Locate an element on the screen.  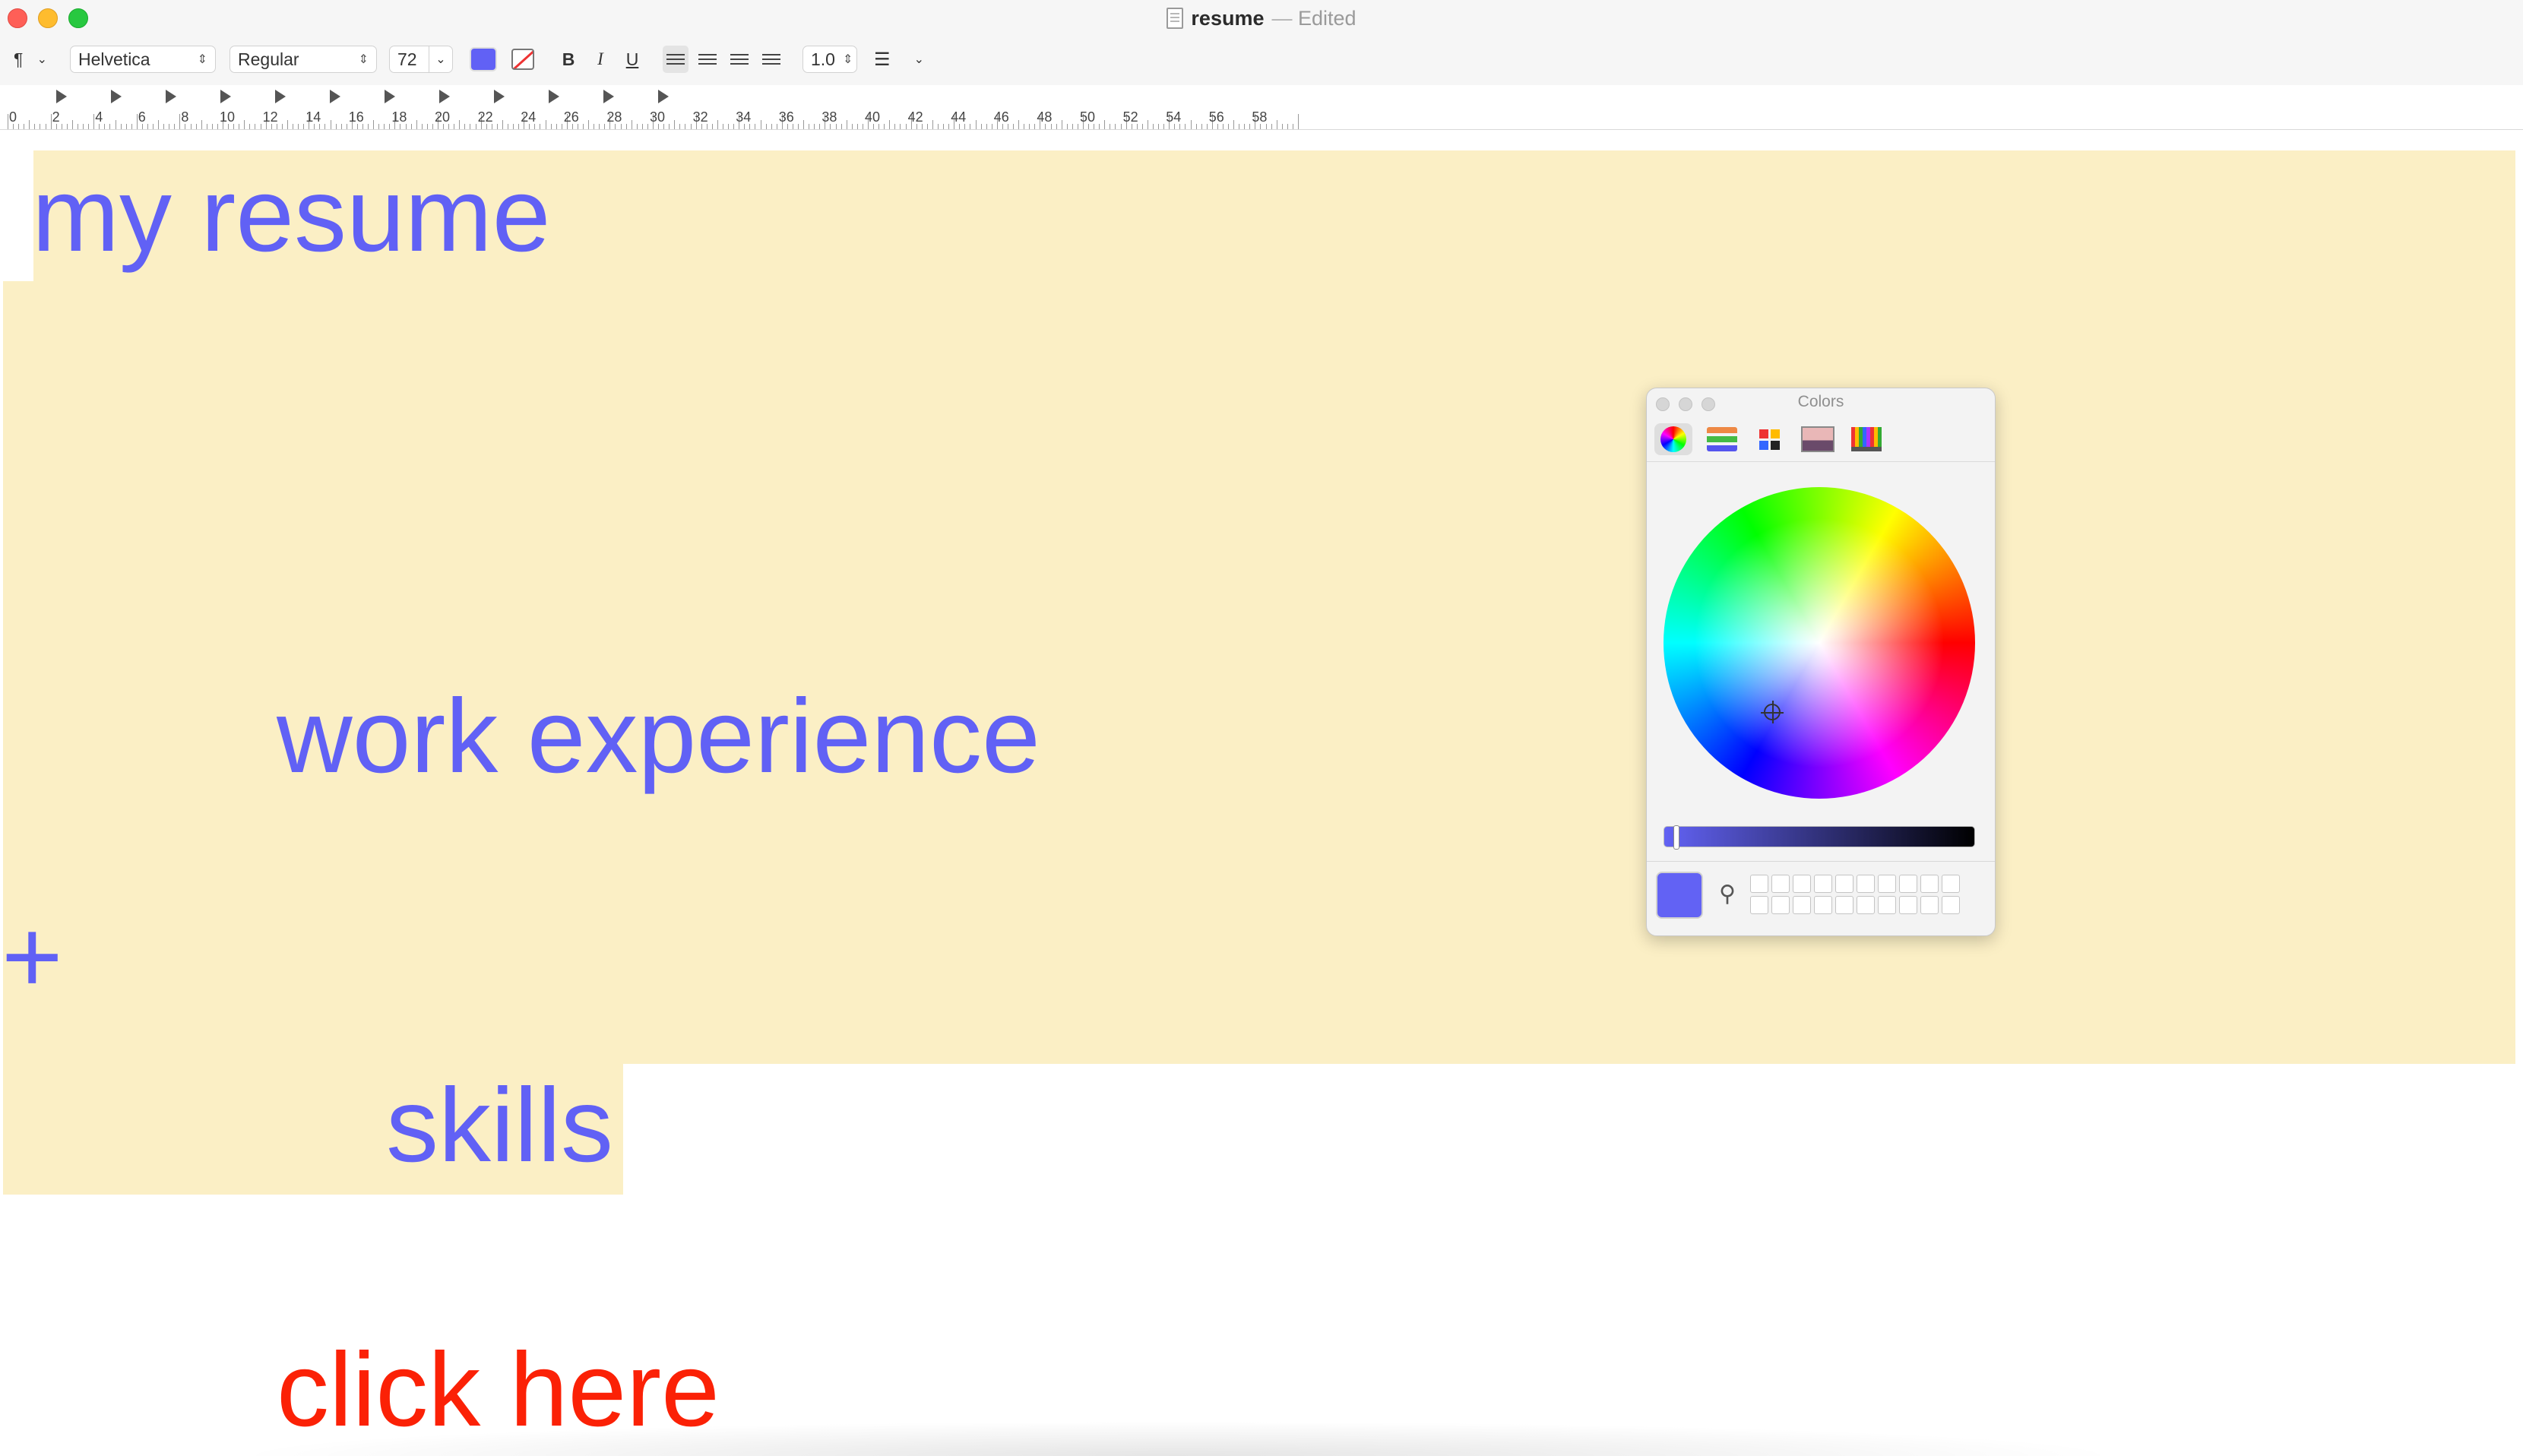
align-center-icon is located at coordinates (707, 59).